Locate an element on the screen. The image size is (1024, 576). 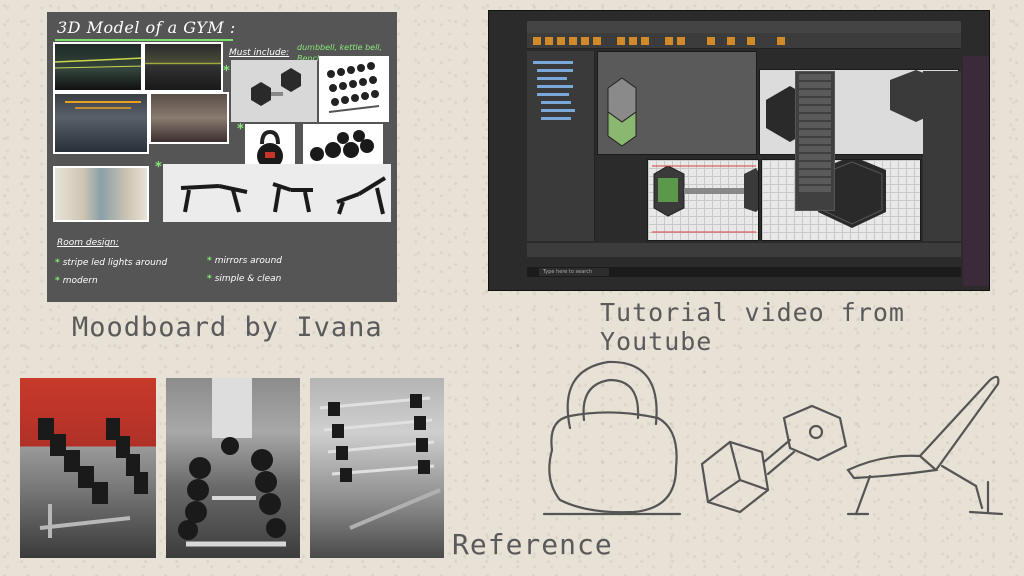
room-design-item: * modern is located at coordinates (76, 281).